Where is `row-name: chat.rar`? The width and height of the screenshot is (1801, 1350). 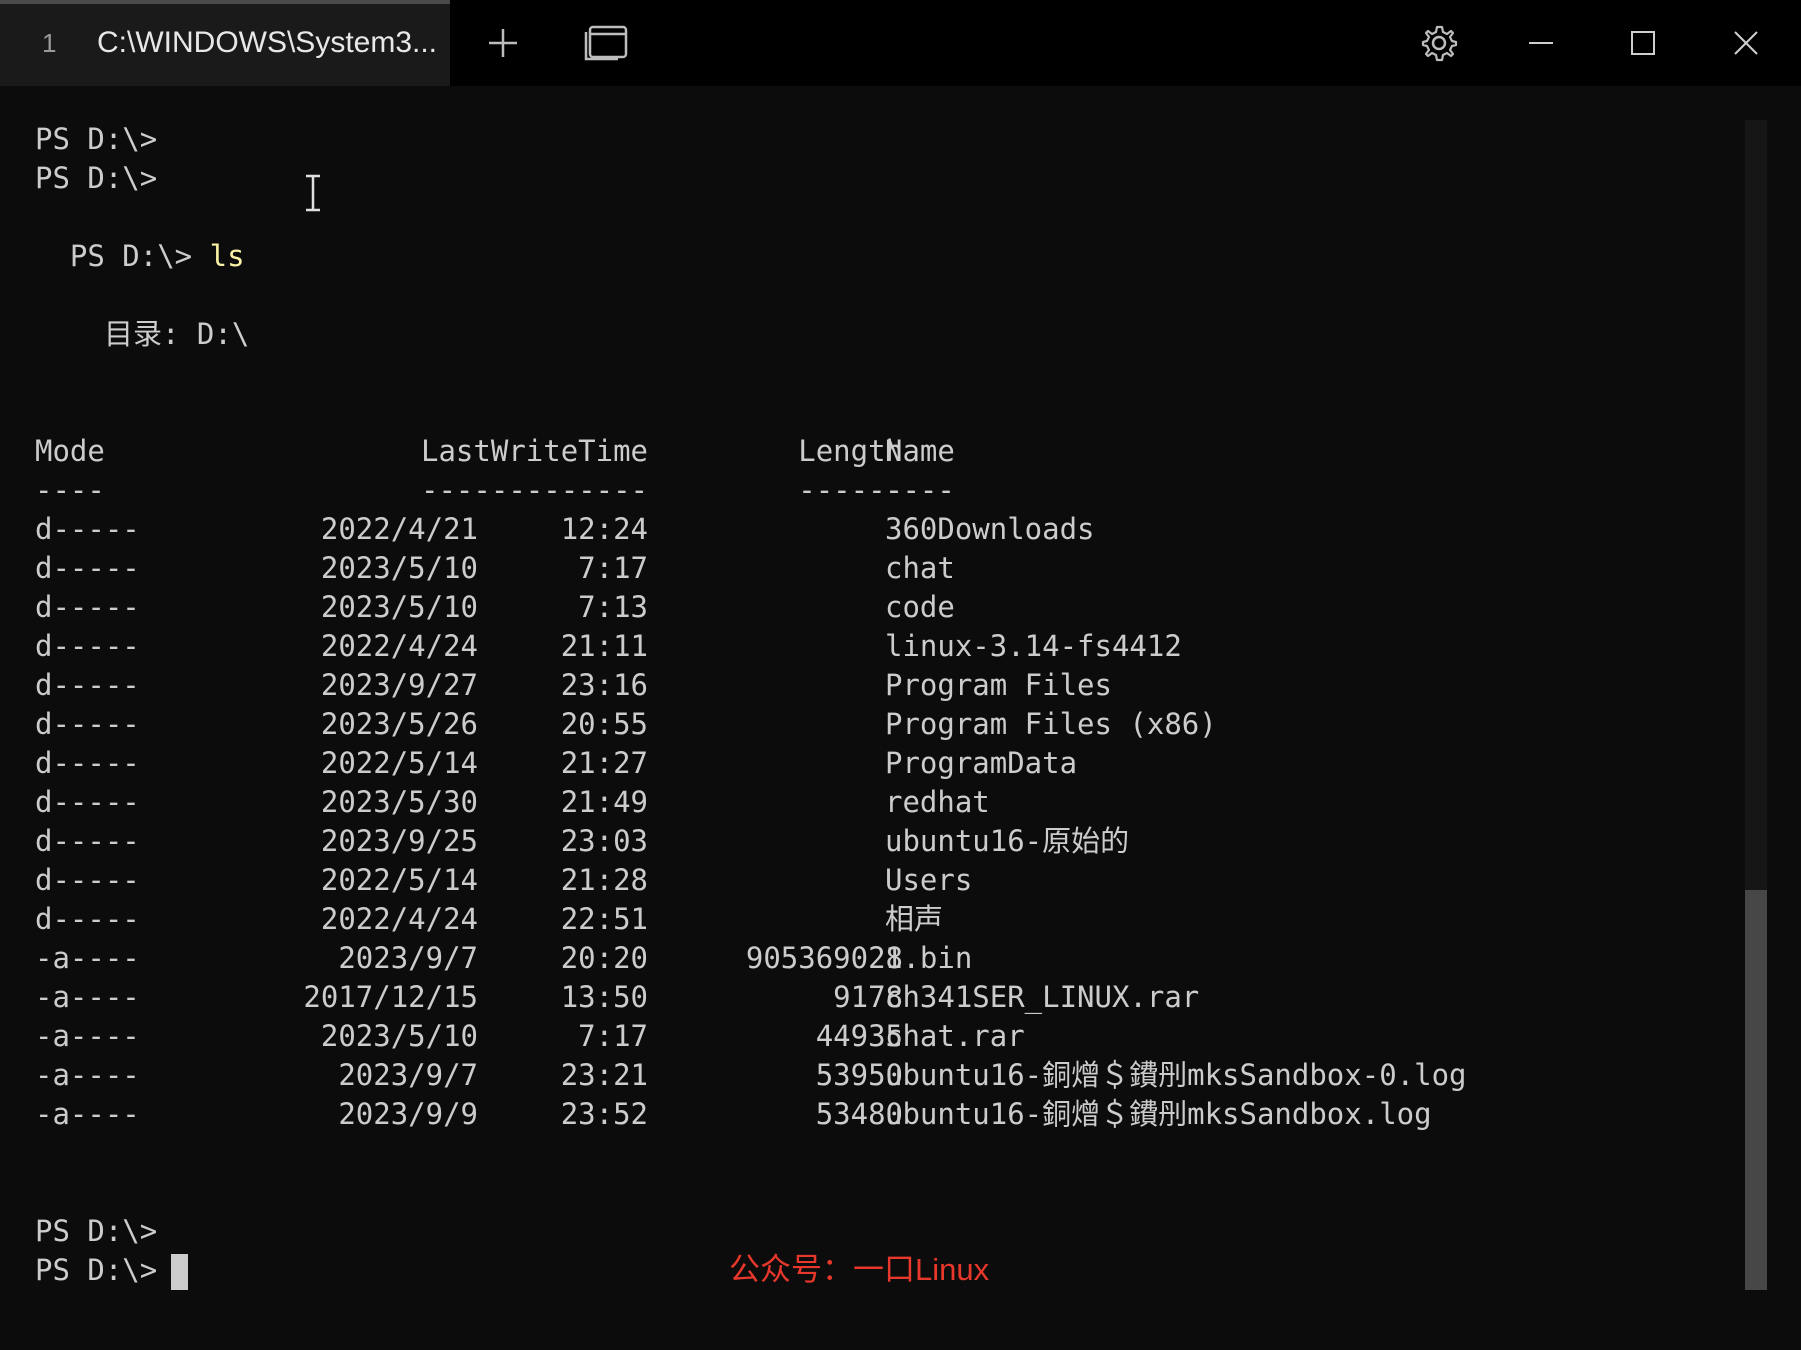 row-name: chat.rar is located at coordinates (955, 1036).